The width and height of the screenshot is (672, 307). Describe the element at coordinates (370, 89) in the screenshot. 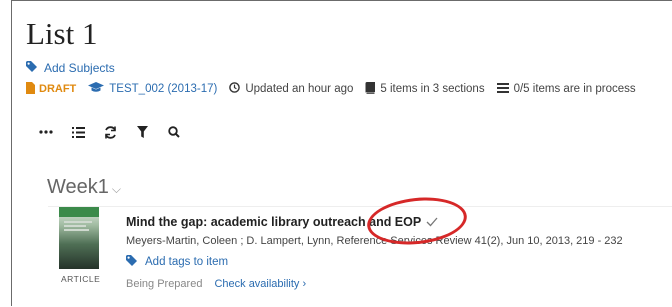

I see `book-icon` at that location.